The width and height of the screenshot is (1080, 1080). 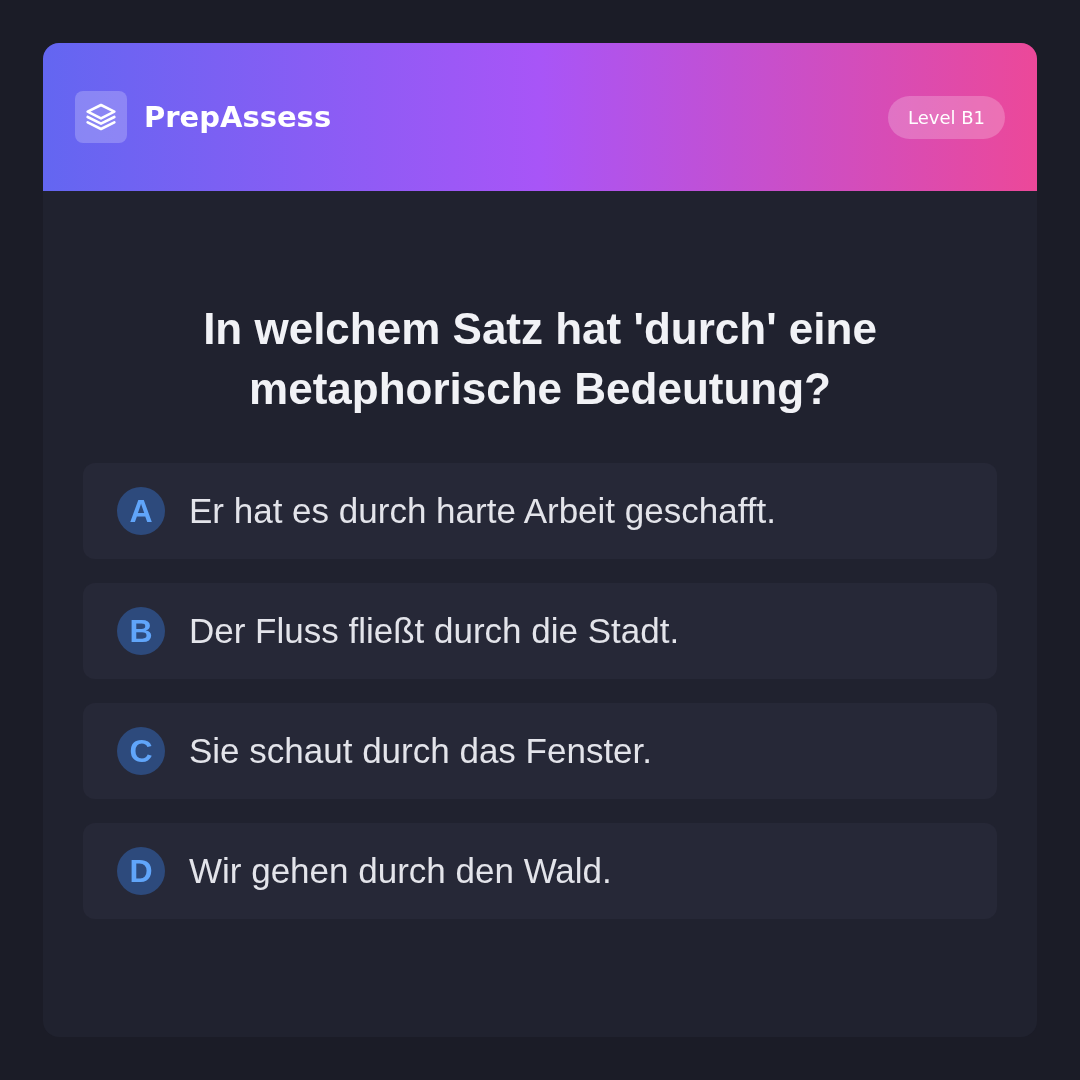 I want to click on question-text: In welchem Satz hat 'durch' eine metaphorische Bedeutung?, so click(x=540, y=359).